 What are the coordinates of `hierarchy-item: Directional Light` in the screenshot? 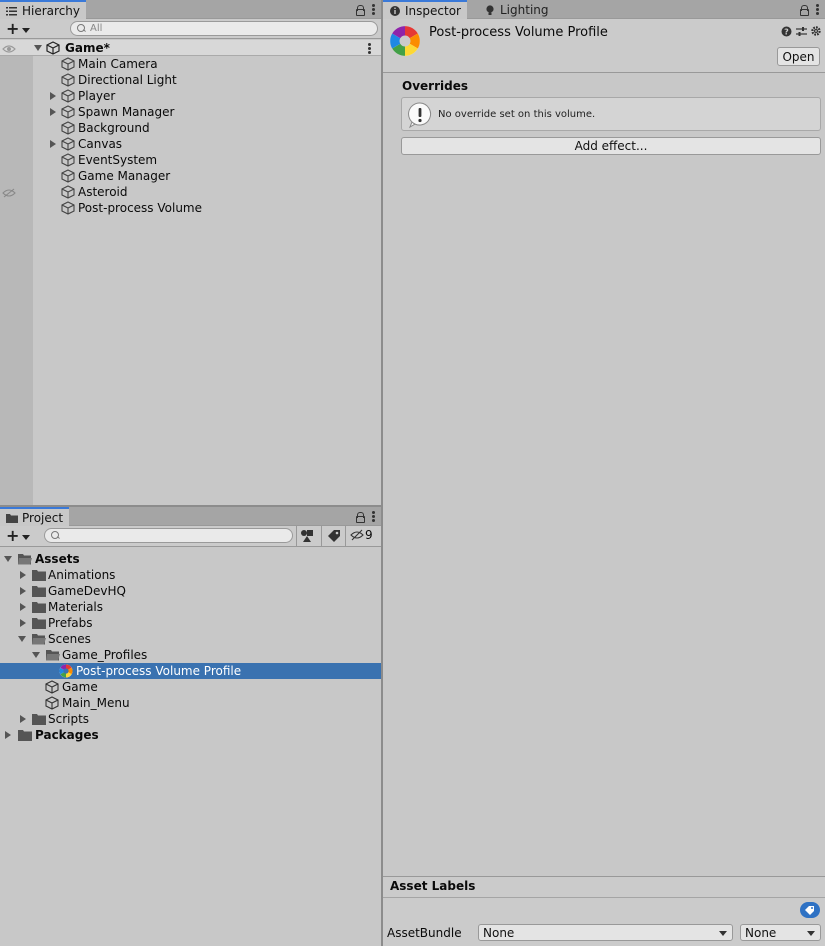 It's located at (190, 80).